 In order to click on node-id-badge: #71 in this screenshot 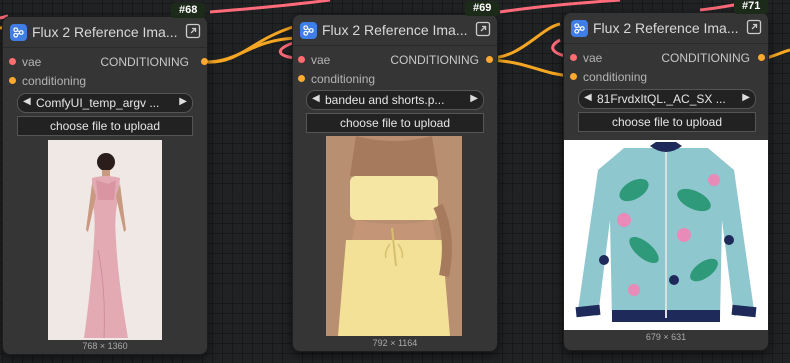, I will do `click(751, 7)`.